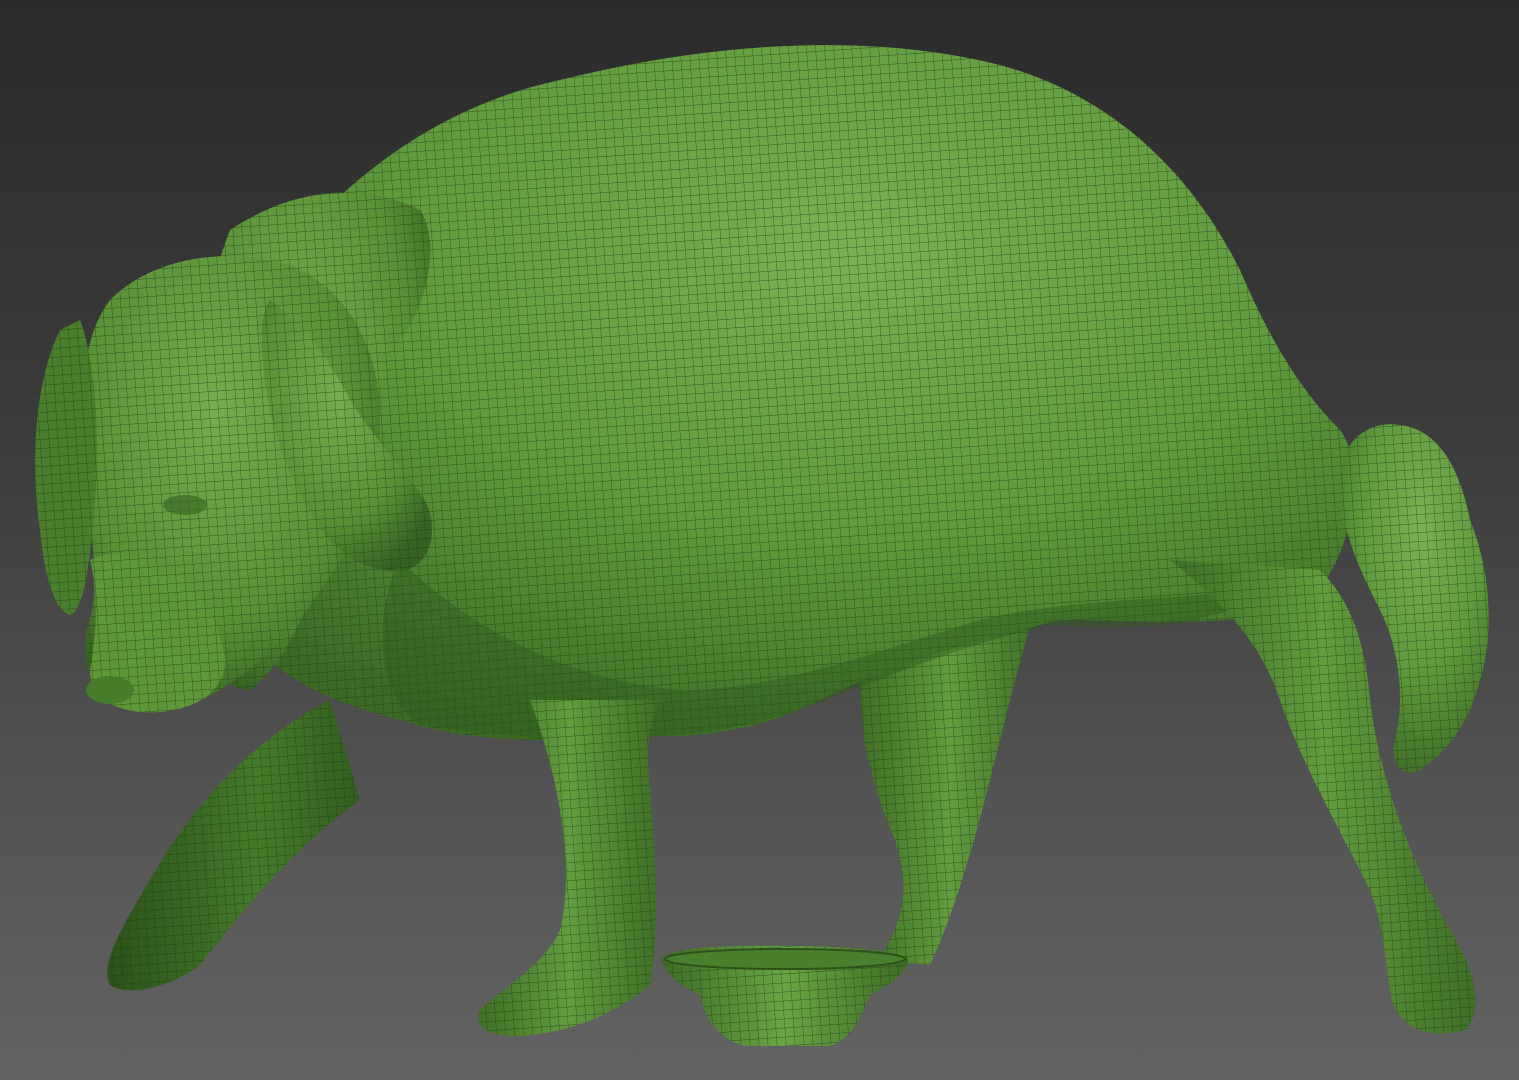 Image resolution: width=1519 pixels, height=1080 pixels. I want to click on bowl-sculpt, so click(785, 995).